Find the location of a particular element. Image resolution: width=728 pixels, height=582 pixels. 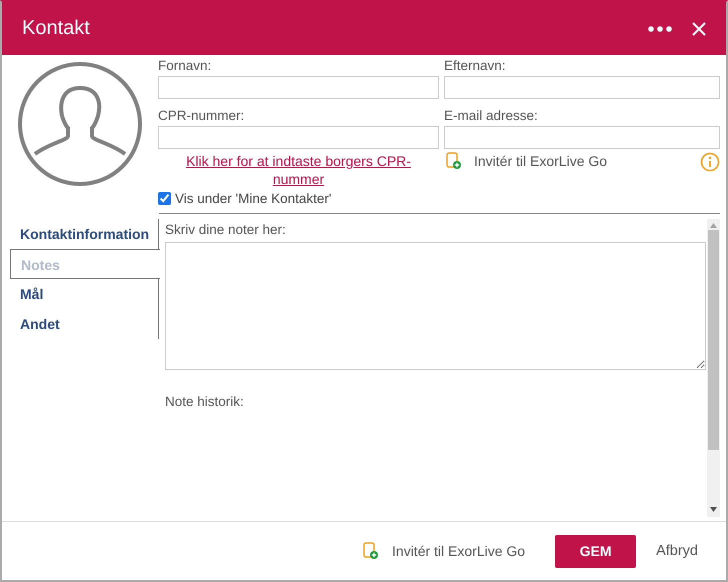

cpr-link: Klik her for at indtaste borgers CPR-nummer is located at coordinates (298, 170).